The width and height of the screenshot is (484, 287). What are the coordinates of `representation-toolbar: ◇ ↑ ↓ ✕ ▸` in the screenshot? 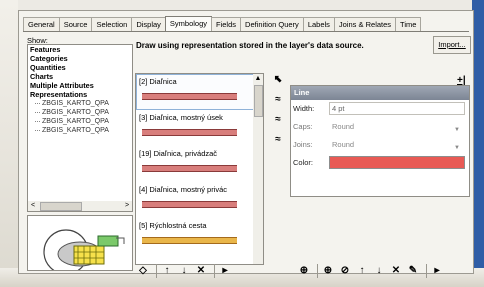 It's located at (185, 271).